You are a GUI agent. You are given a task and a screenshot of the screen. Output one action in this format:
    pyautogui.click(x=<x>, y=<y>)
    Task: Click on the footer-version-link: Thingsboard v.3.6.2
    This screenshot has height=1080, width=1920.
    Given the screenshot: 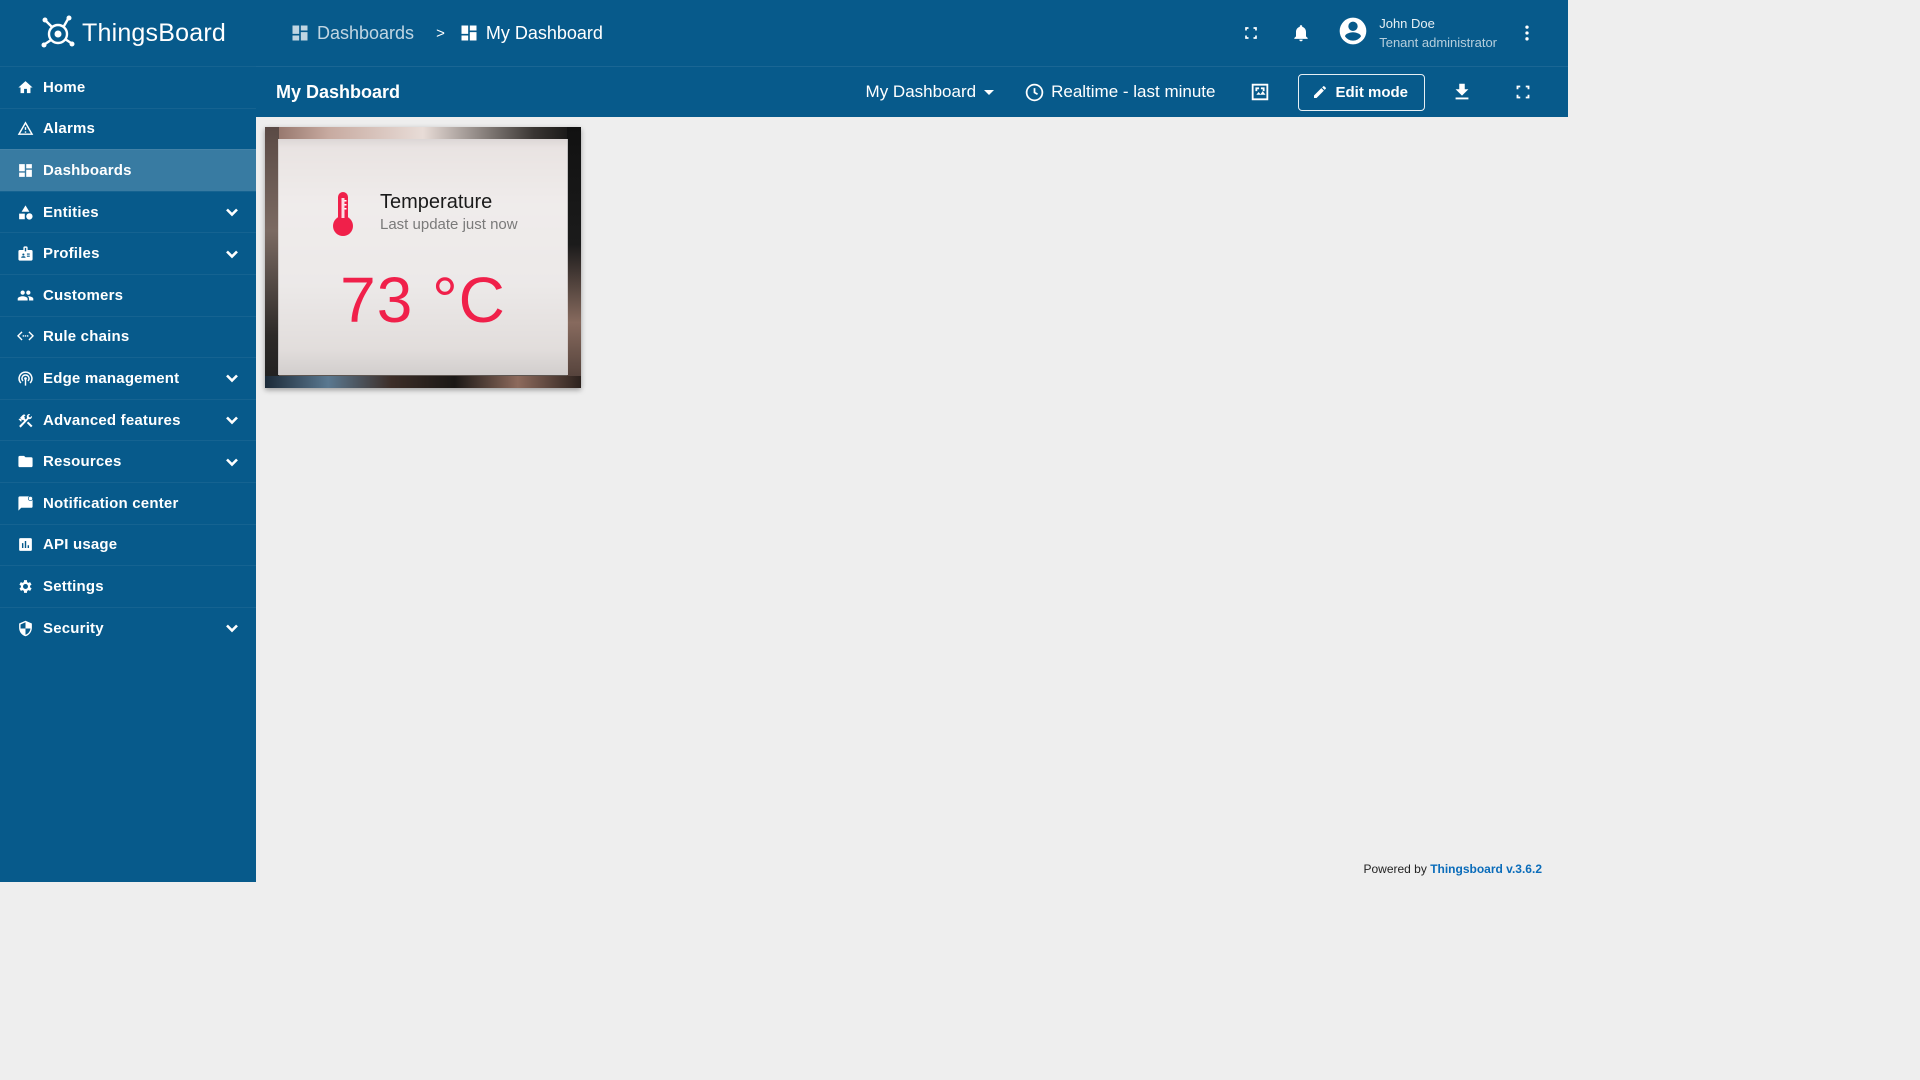 What is the action you would take?
    pyautogui.click(x=1486, y=869)
    